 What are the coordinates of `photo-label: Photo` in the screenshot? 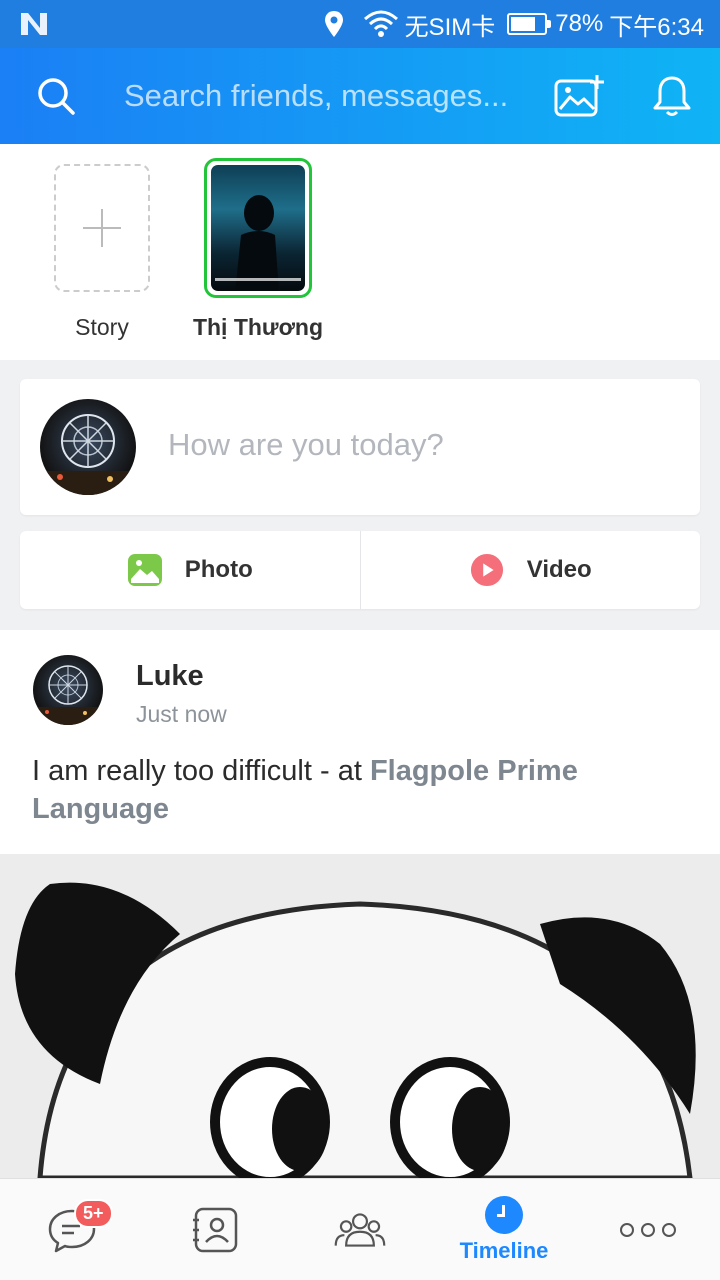 It's located at (218, 569).